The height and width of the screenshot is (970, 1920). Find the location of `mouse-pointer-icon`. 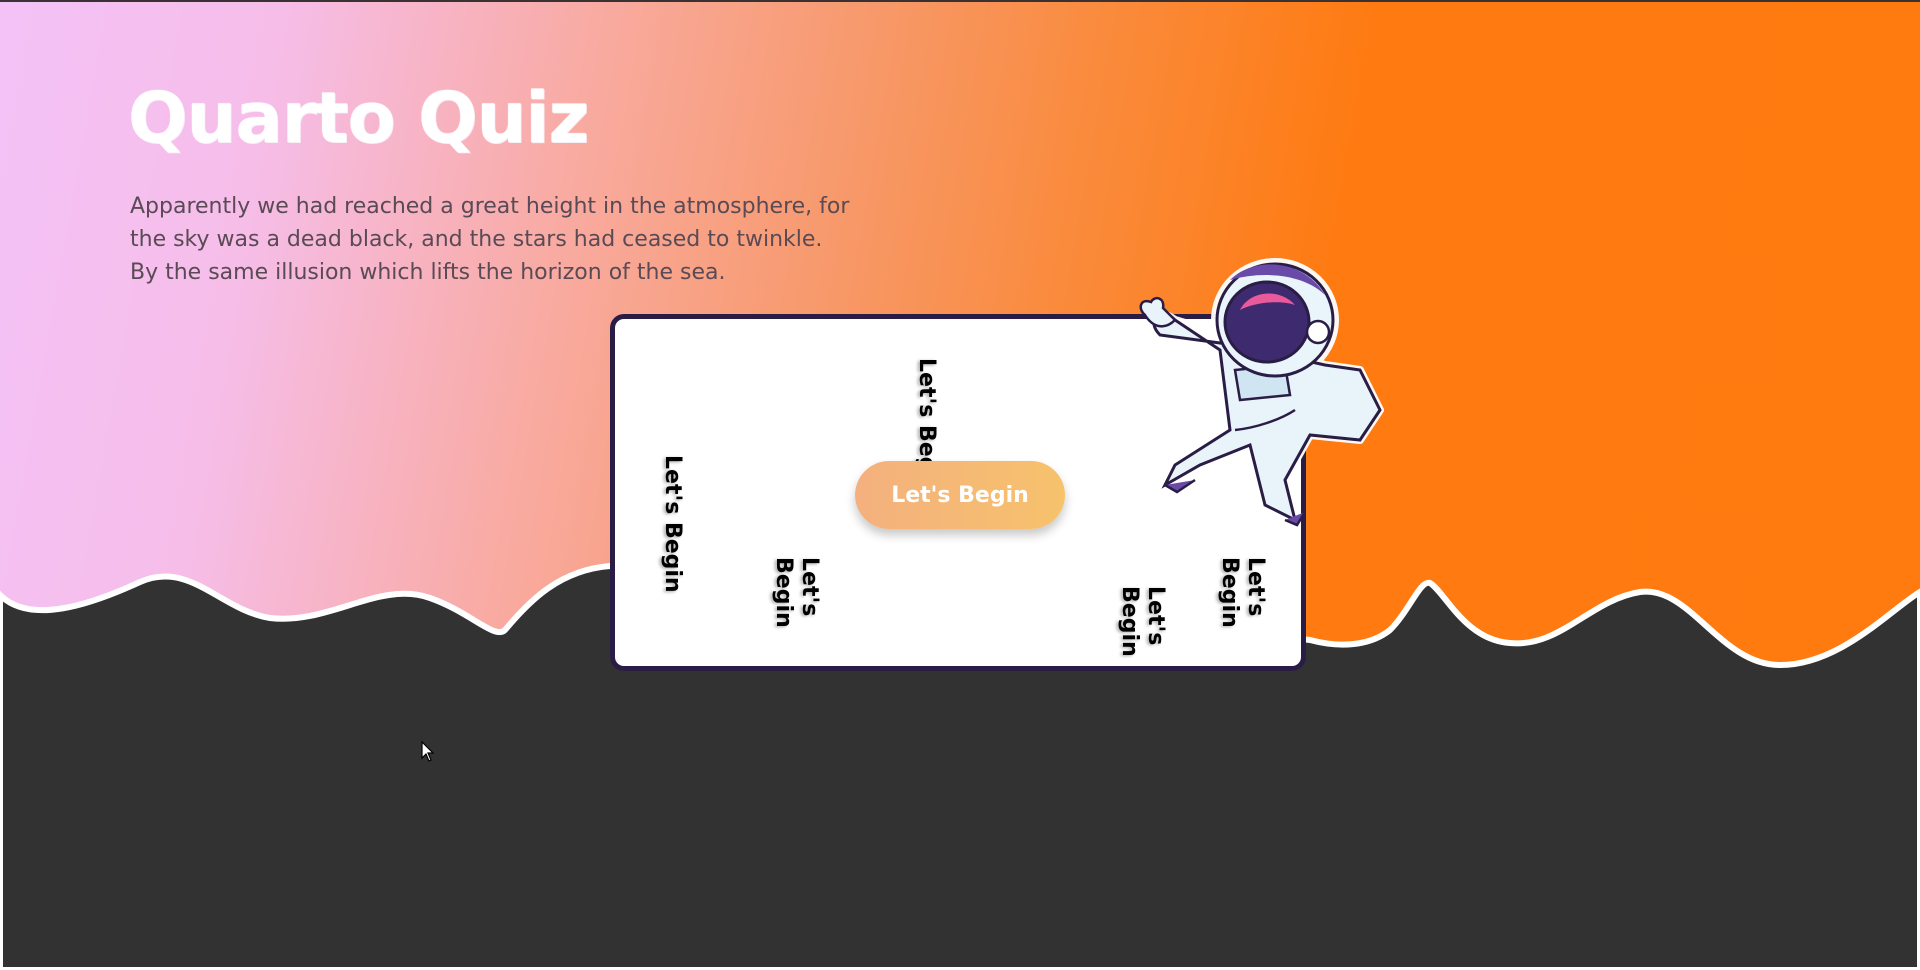

mouse-pointer-icon is located at coordinates (428, 751).